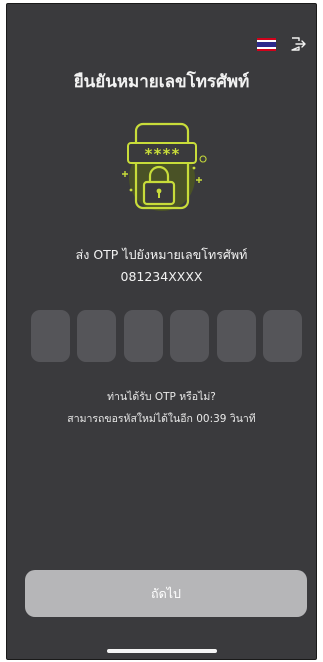 The width and height of the screenshot is (323, 662). Describe the element at coordinates (161, 651) in the screenshot. I see `home-indicator` at that location.